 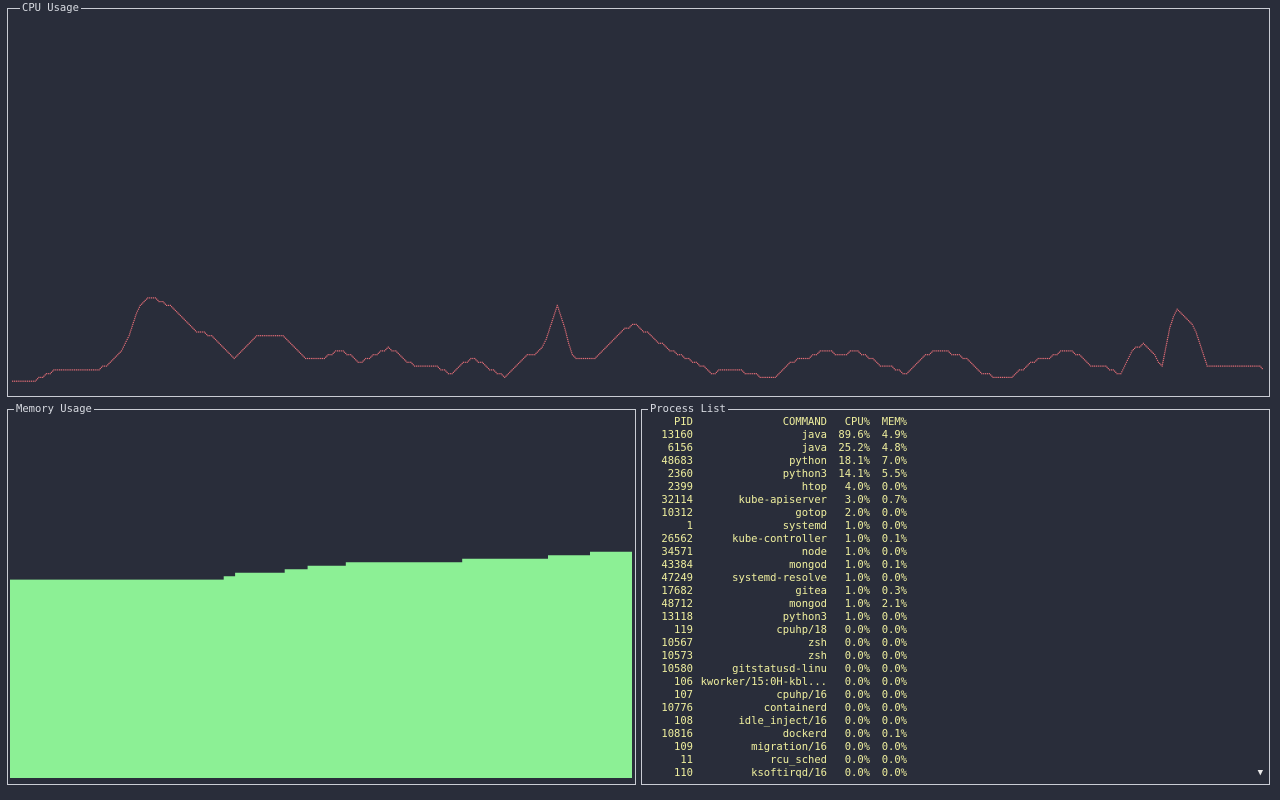 What do you see at coordinates (857, 773) in the screenshot?
I see `process-cpu: 0.0%` at bounding box center [857, 773].